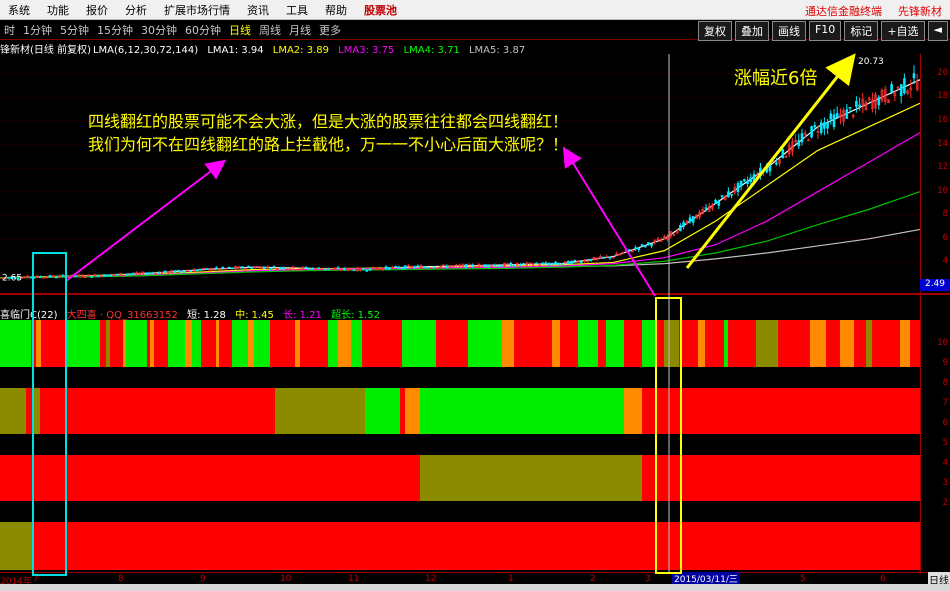 Image resolution: width=950 pixels, height=591 pixels. I want to click on menu-item: 扩展市场行情, so click(197, 10).